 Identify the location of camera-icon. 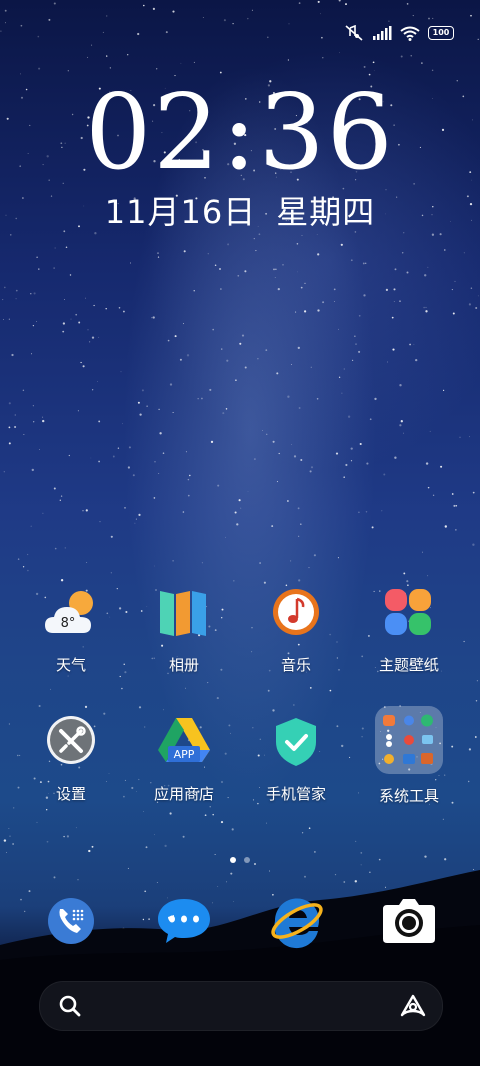
(409, 921).